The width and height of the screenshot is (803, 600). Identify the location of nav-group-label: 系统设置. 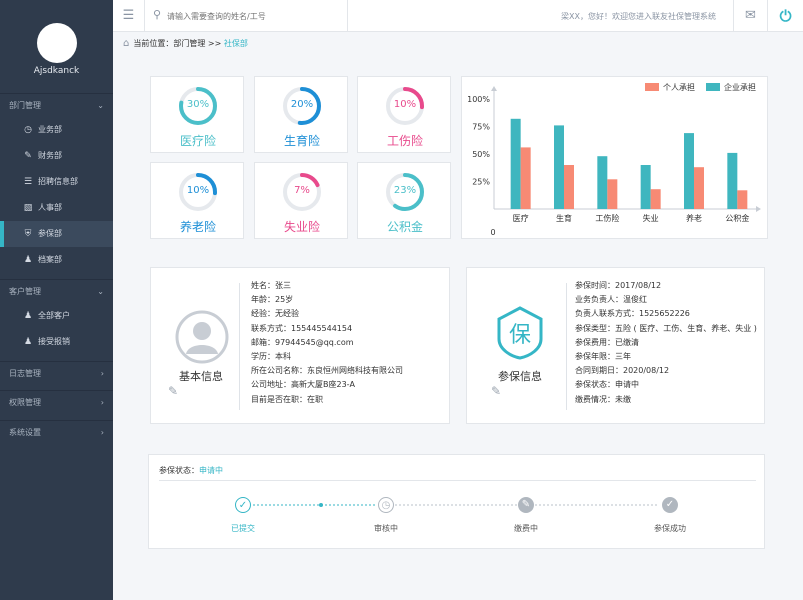
(25, 432).